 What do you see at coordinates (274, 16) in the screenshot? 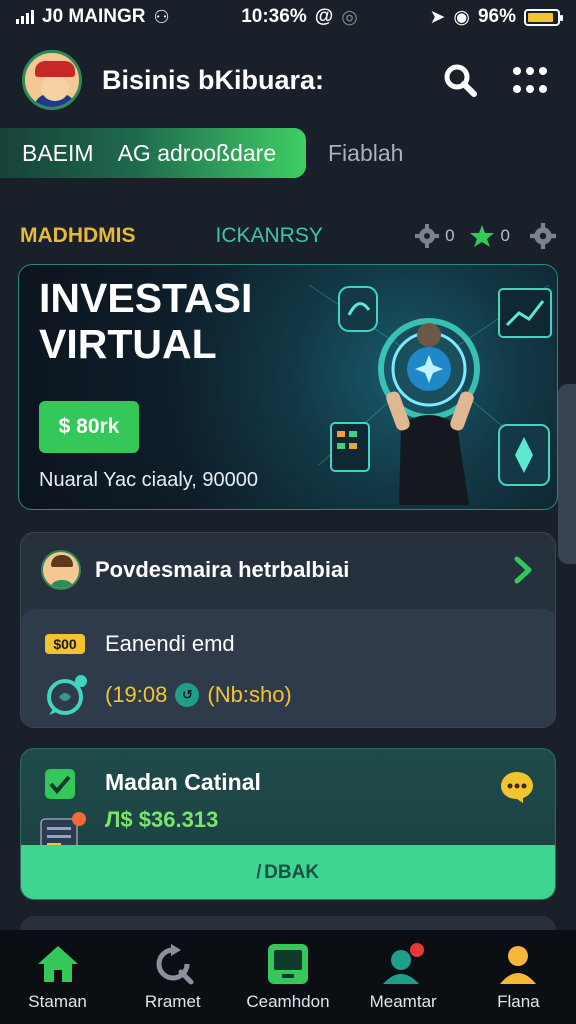
I see `clock: 10:36%` at bounding box center [274, 16].